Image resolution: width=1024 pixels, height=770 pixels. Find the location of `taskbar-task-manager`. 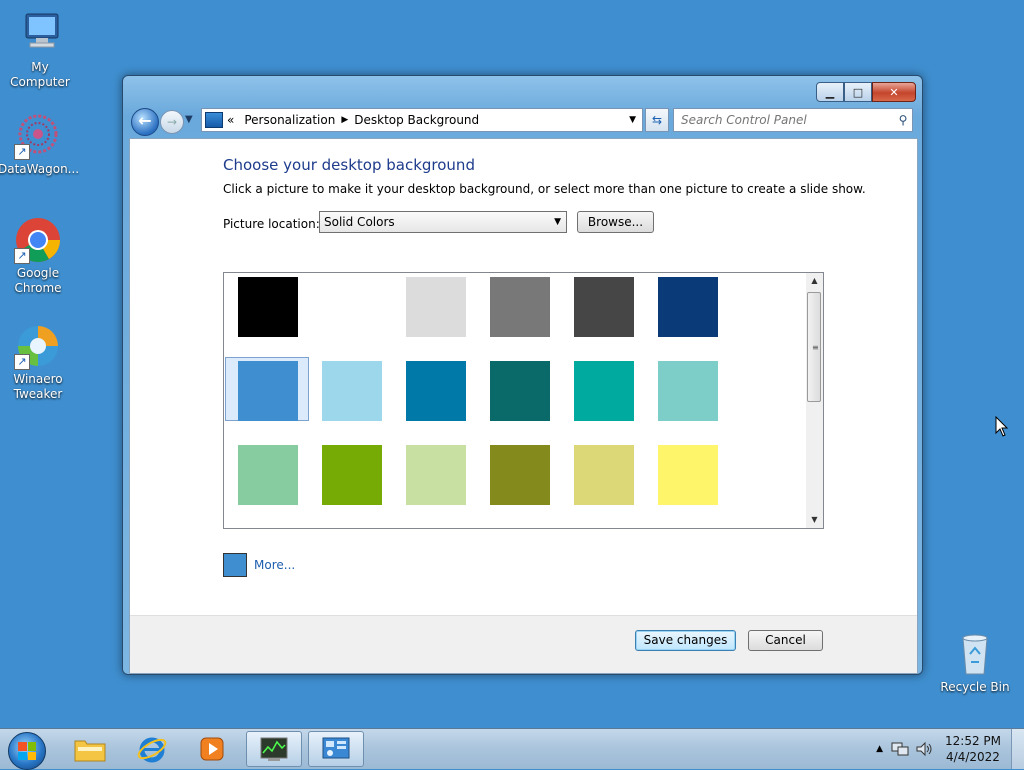

taskbar-task-manager is located at coordinates (274, 749).